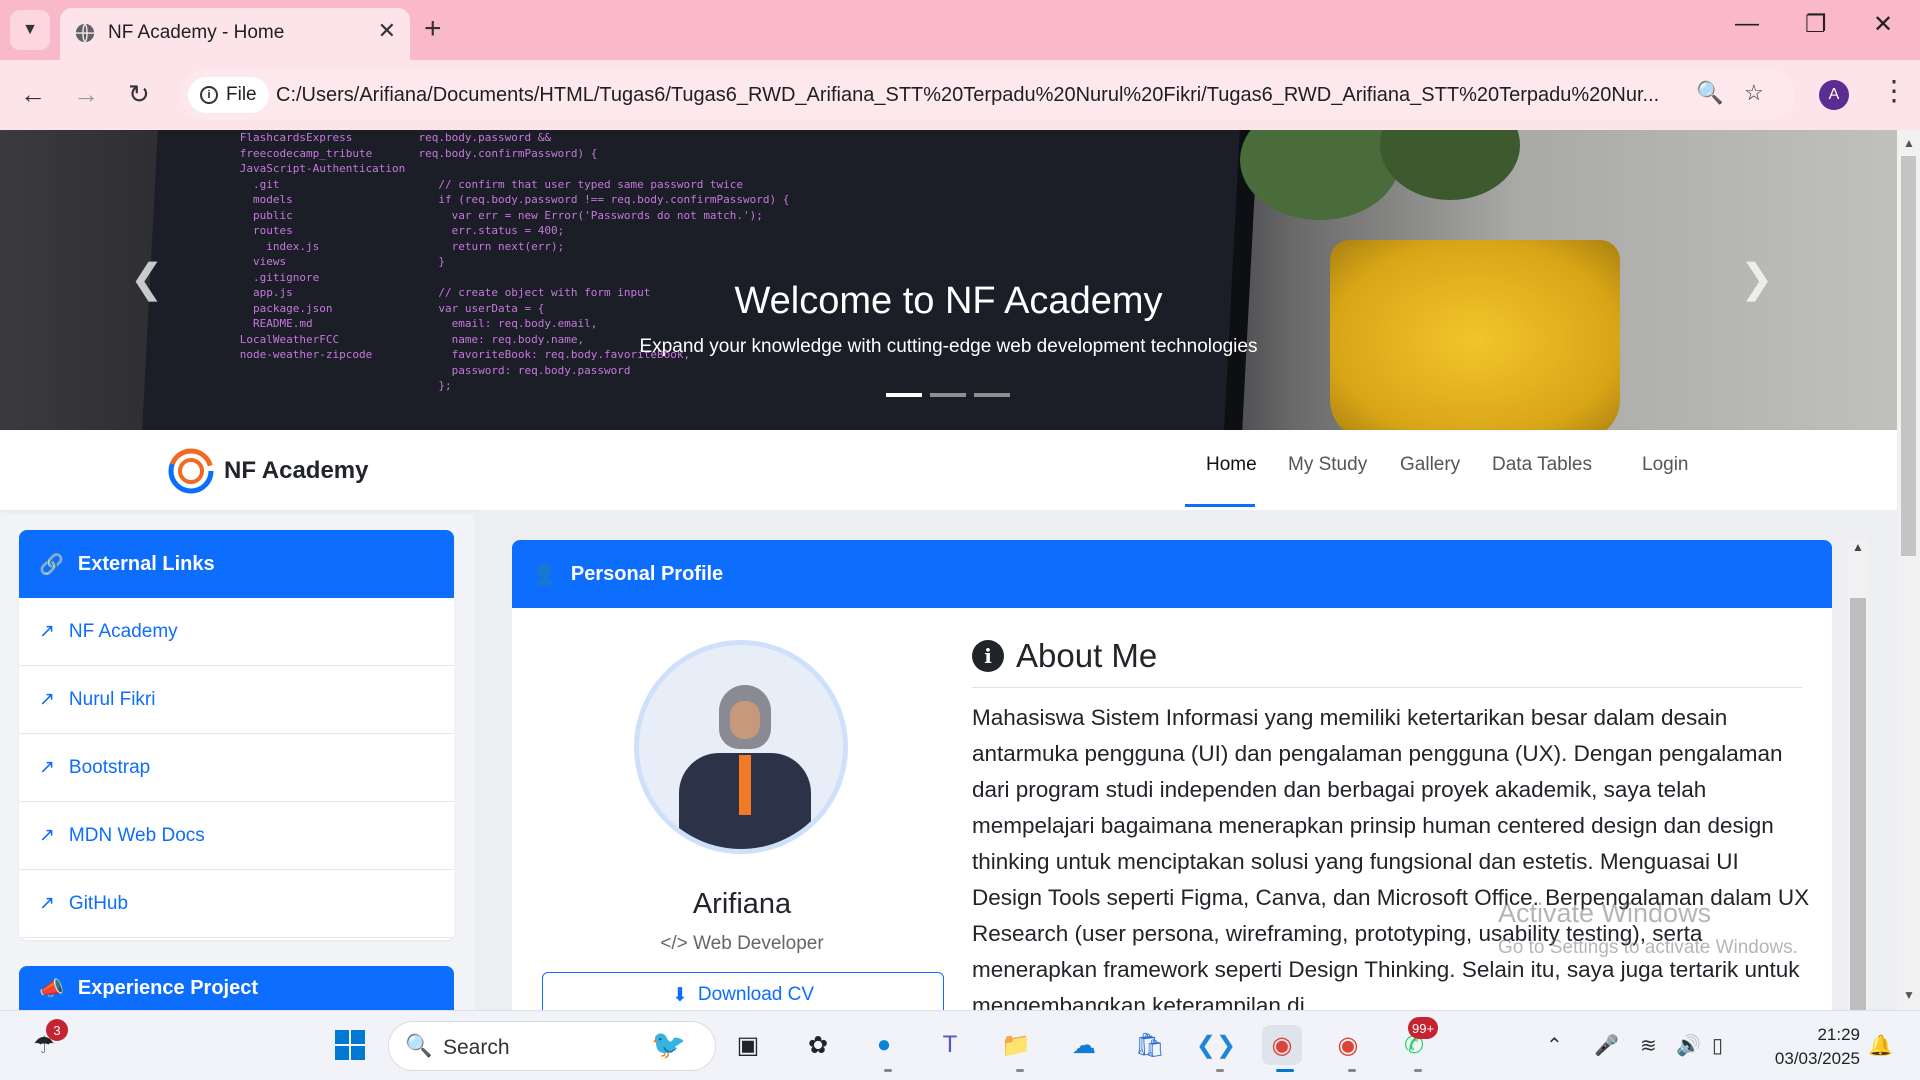 The width and height of the screenshot is (1920, 1080). I want to click on sidebar-link-nf-academy: ↗ NF Academy, so click(236, 632).